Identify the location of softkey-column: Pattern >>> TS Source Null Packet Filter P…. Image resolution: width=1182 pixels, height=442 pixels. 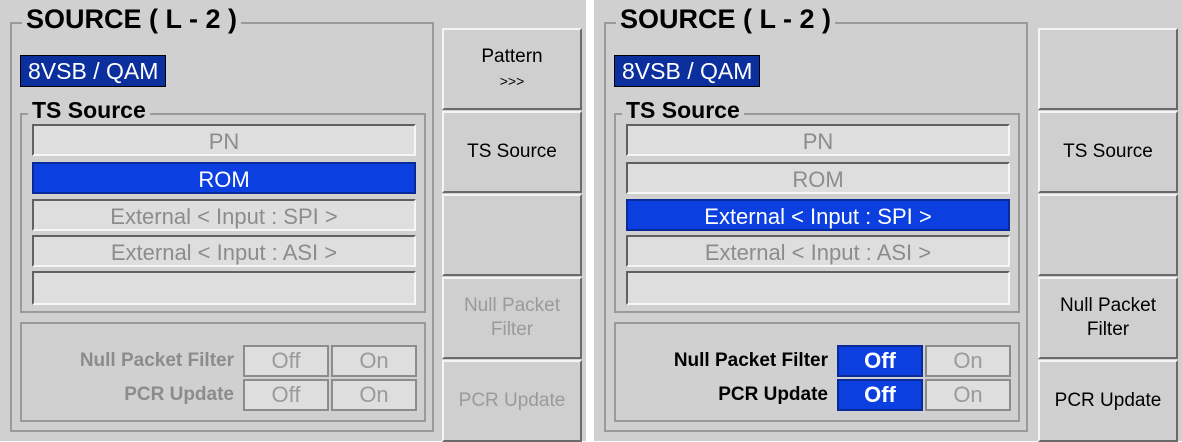
(512, 235).